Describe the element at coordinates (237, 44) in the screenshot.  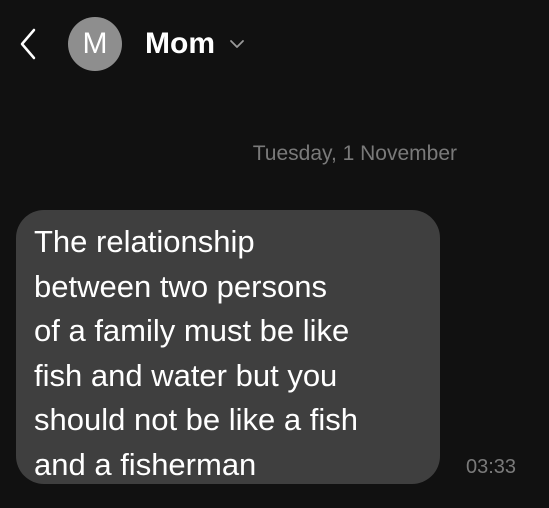
I see `chevron-down-icon` at that location.